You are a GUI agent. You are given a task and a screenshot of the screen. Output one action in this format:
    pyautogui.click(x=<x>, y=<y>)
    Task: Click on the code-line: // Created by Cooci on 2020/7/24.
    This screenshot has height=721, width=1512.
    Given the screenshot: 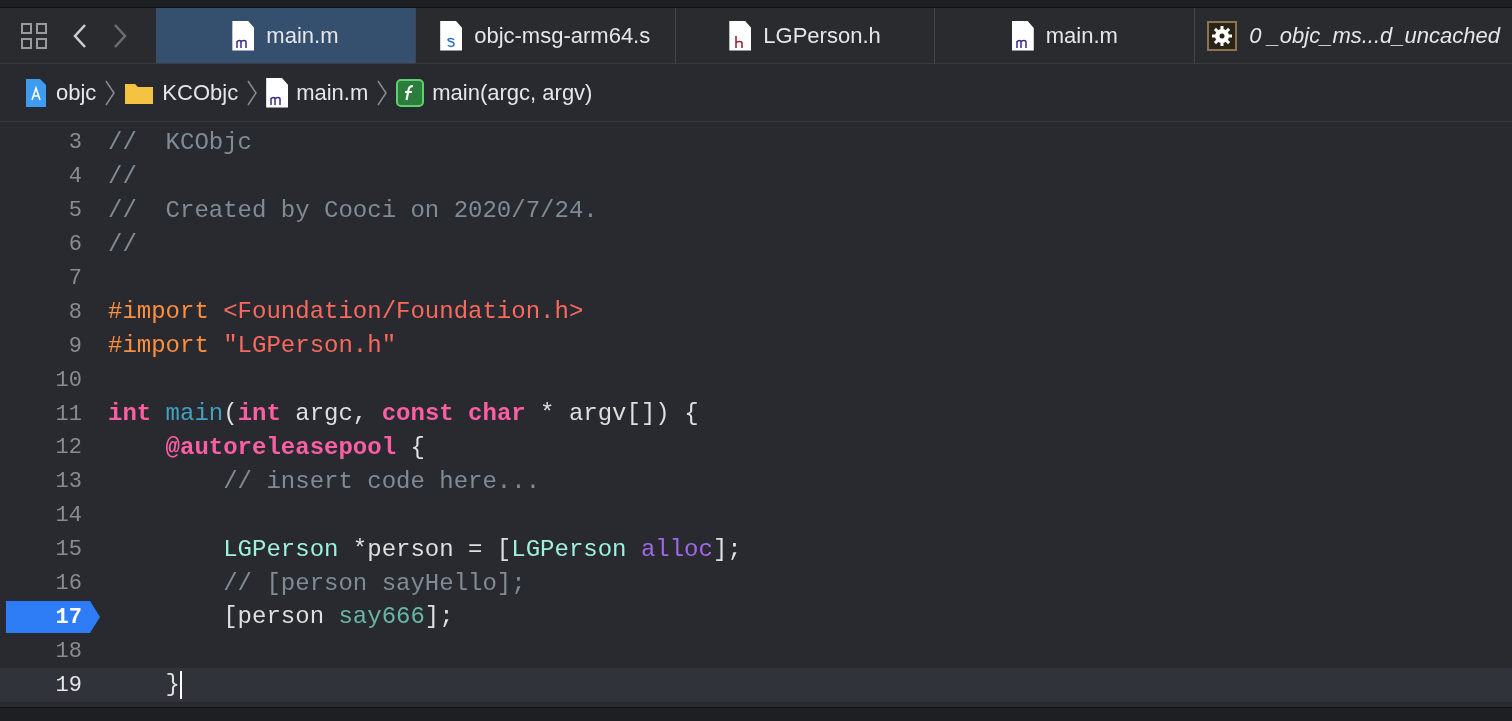 What is the action you would take?
    pyautogui.click(x=353, y=210)
    